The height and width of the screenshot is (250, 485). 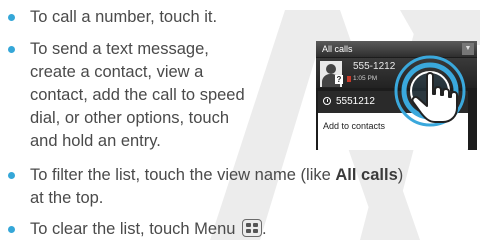 I want to click on context-menu-number: 5551212, so click(x=355, y=101).